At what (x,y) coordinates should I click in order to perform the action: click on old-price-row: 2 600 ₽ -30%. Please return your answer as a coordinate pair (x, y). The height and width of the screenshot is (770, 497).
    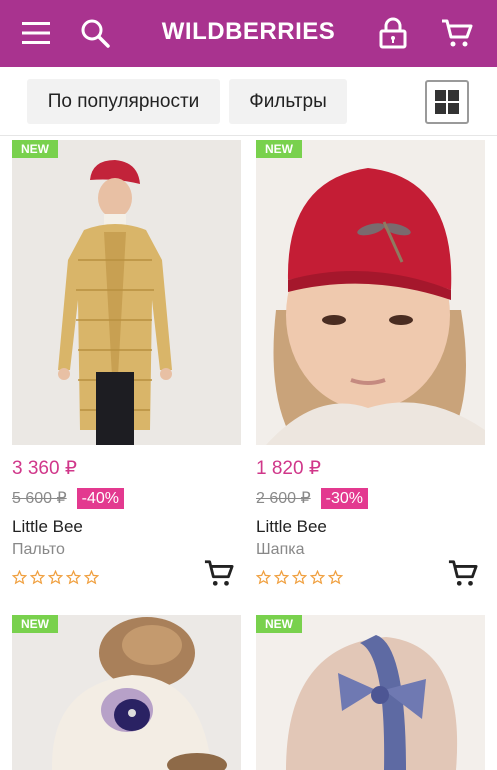
    Looking at the image, I should click on (312, 498).